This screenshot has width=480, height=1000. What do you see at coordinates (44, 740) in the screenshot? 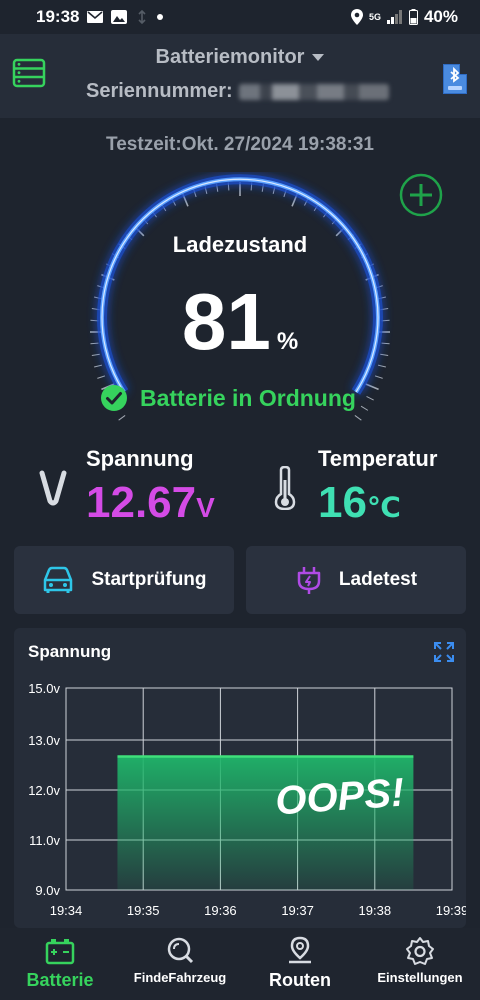
I see `y-tick-label: 13.0v` at bounding box center [44, 740].